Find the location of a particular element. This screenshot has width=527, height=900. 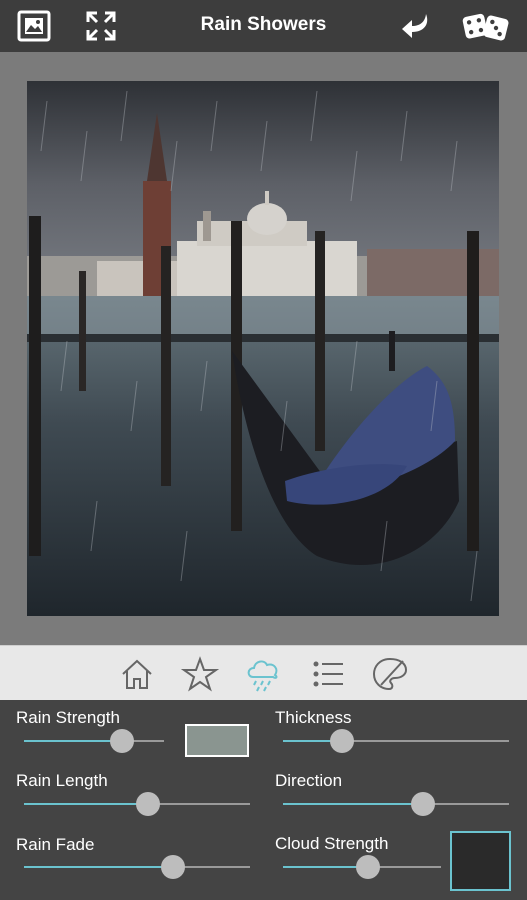

undo-arrow-icon is located at coordinates (417, 26).